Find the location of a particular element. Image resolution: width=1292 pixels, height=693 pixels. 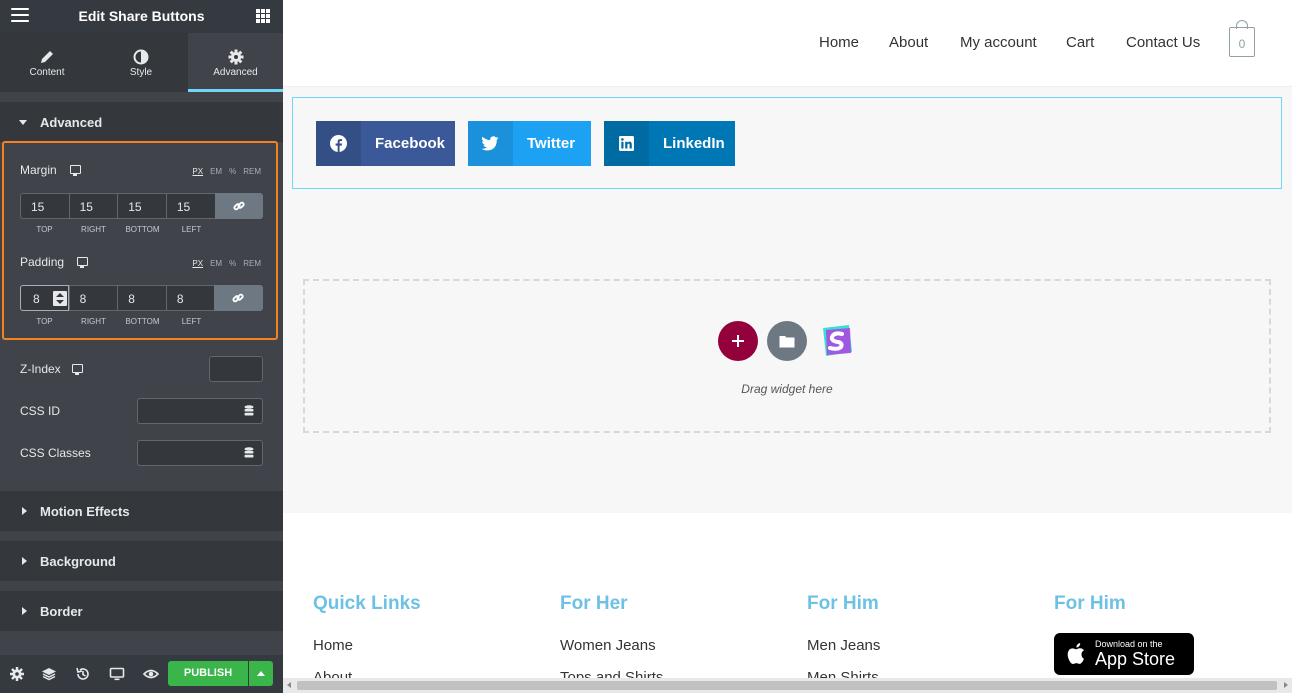

publish-options-arrow-icon is located at coordinates (261, 673).